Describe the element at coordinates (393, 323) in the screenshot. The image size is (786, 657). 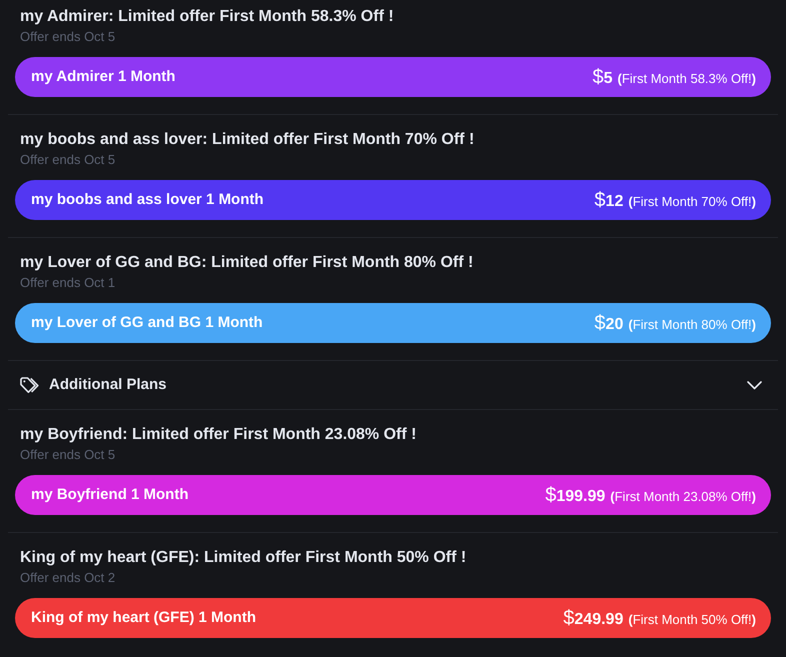
I see `plan-button: my Lover of GG and BG 1 Month $20 (First Month 80% Off!)` at that location.